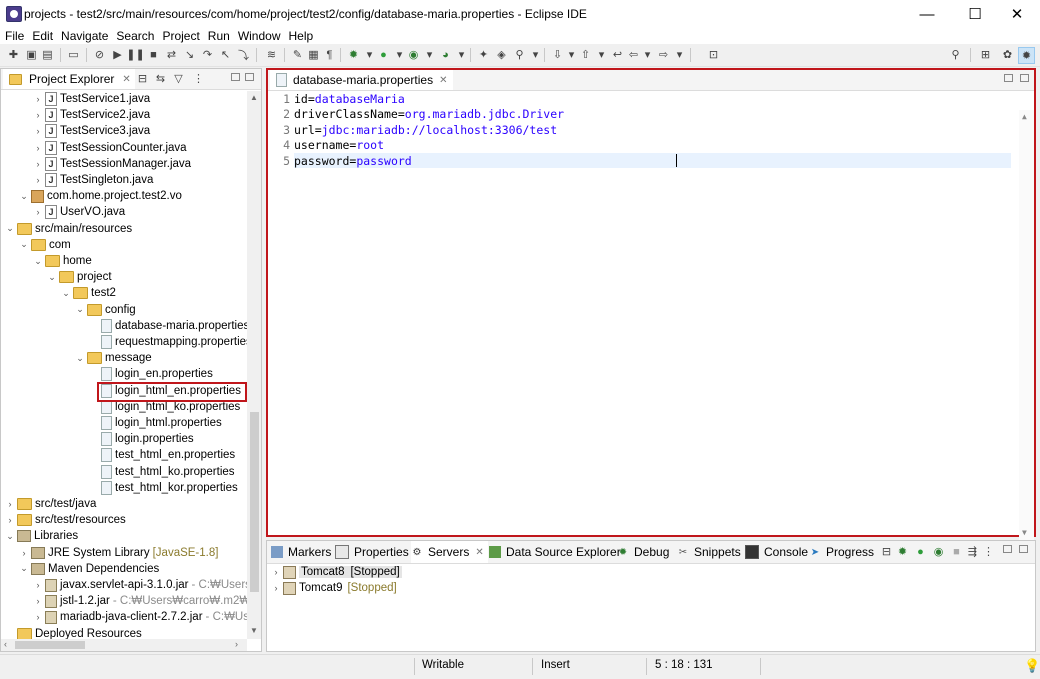  Describe the element at coordinates (297, 54) in the screenshot. I see `toggle-mark-occurrences-icon: ✎` at that location.